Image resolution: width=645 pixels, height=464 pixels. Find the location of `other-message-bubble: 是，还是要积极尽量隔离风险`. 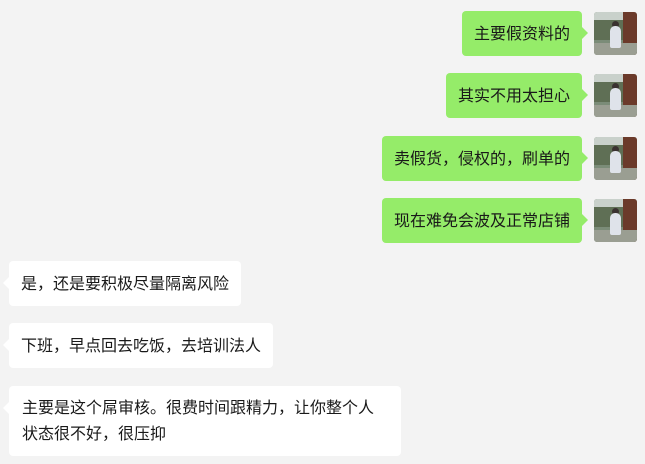

other-message-bubble: 是，还是要积极尽量隔离风险 is located at coordinates (122, 283).